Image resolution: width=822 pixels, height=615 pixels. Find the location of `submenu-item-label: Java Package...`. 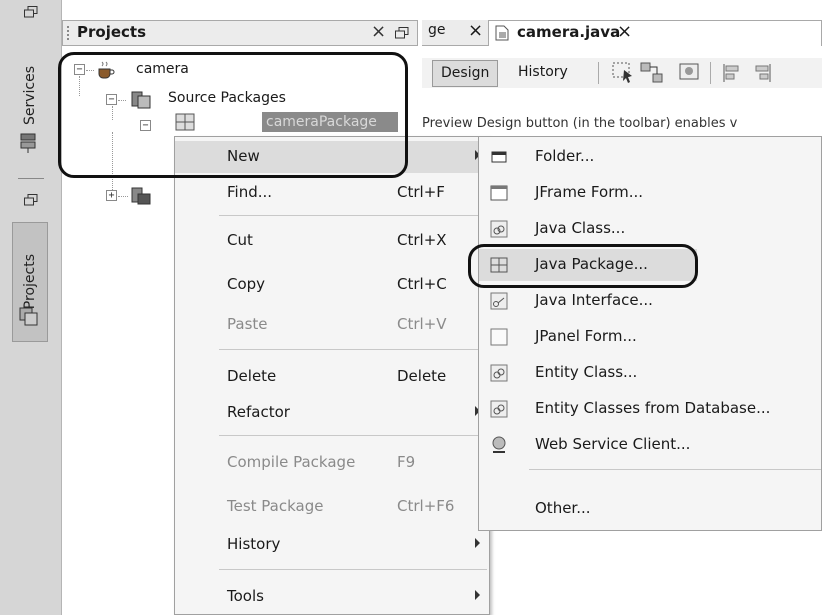

submenu-item-label: Java Package... is located at coordinates (591, 264).